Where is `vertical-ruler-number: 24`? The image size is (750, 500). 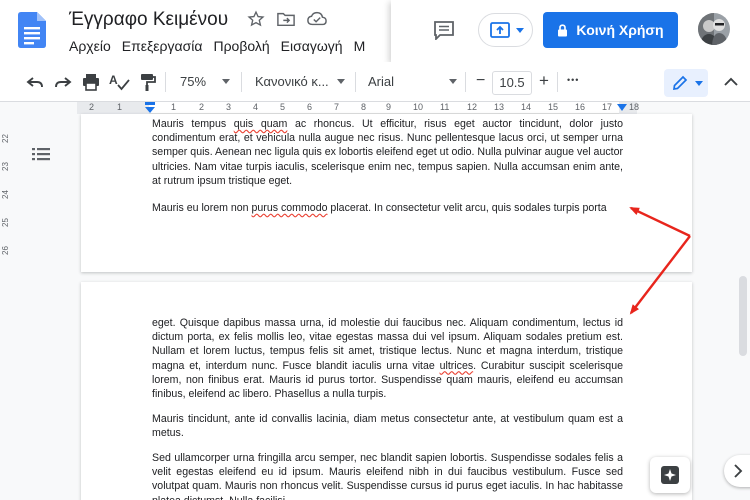 vertical-ruler-number: 24 is located at coordinates (5, 194).